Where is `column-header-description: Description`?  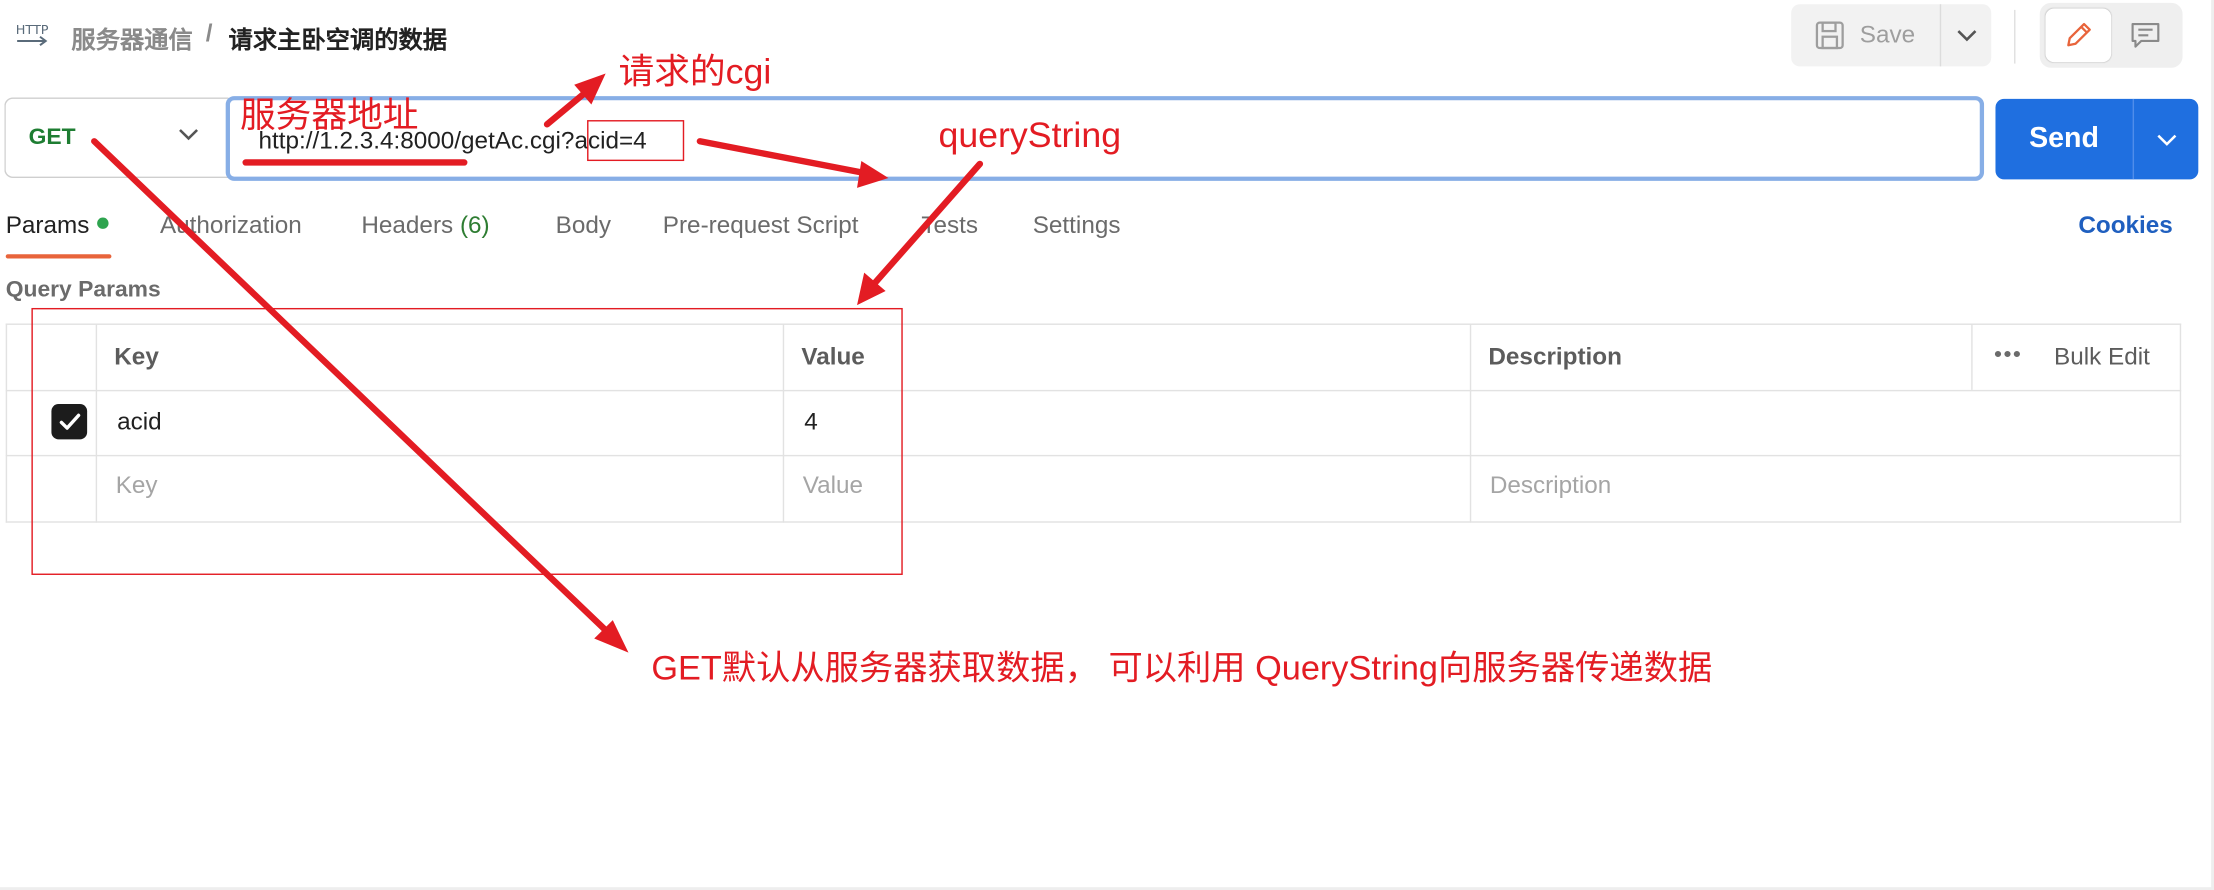 column-header-description: Description is located at coordinates (1555, 357).